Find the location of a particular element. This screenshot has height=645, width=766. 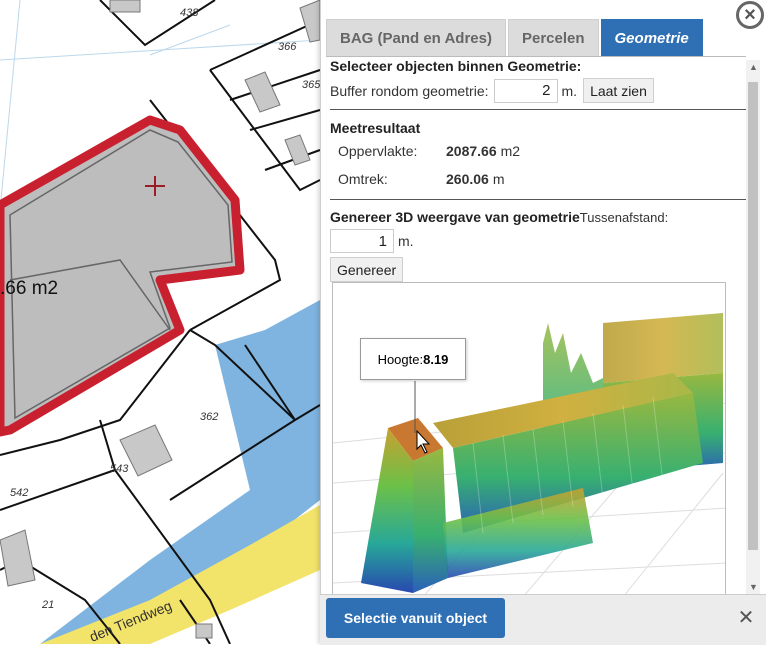

area-row: Oppervlakte: 2087.66 m2 is located at coordinates (538, 151).